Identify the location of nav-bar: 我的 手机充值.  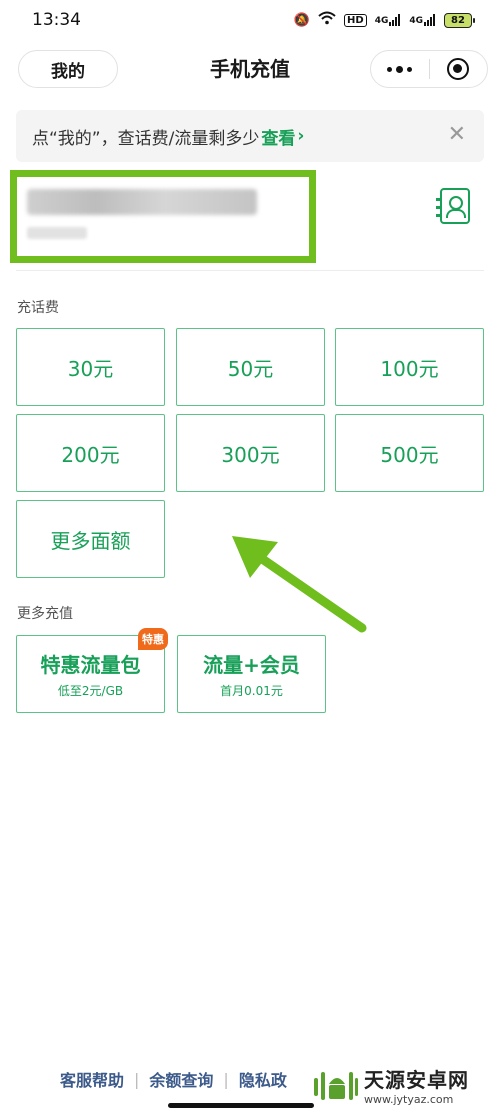
(250, 70).